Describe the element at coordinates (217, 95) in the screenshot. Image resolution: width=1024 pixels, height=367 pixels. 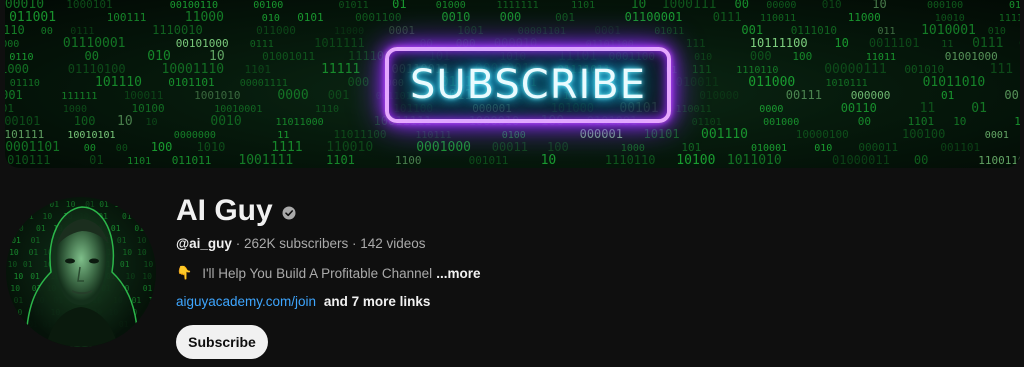
I see `matrix-digits: 1001010` at that location.